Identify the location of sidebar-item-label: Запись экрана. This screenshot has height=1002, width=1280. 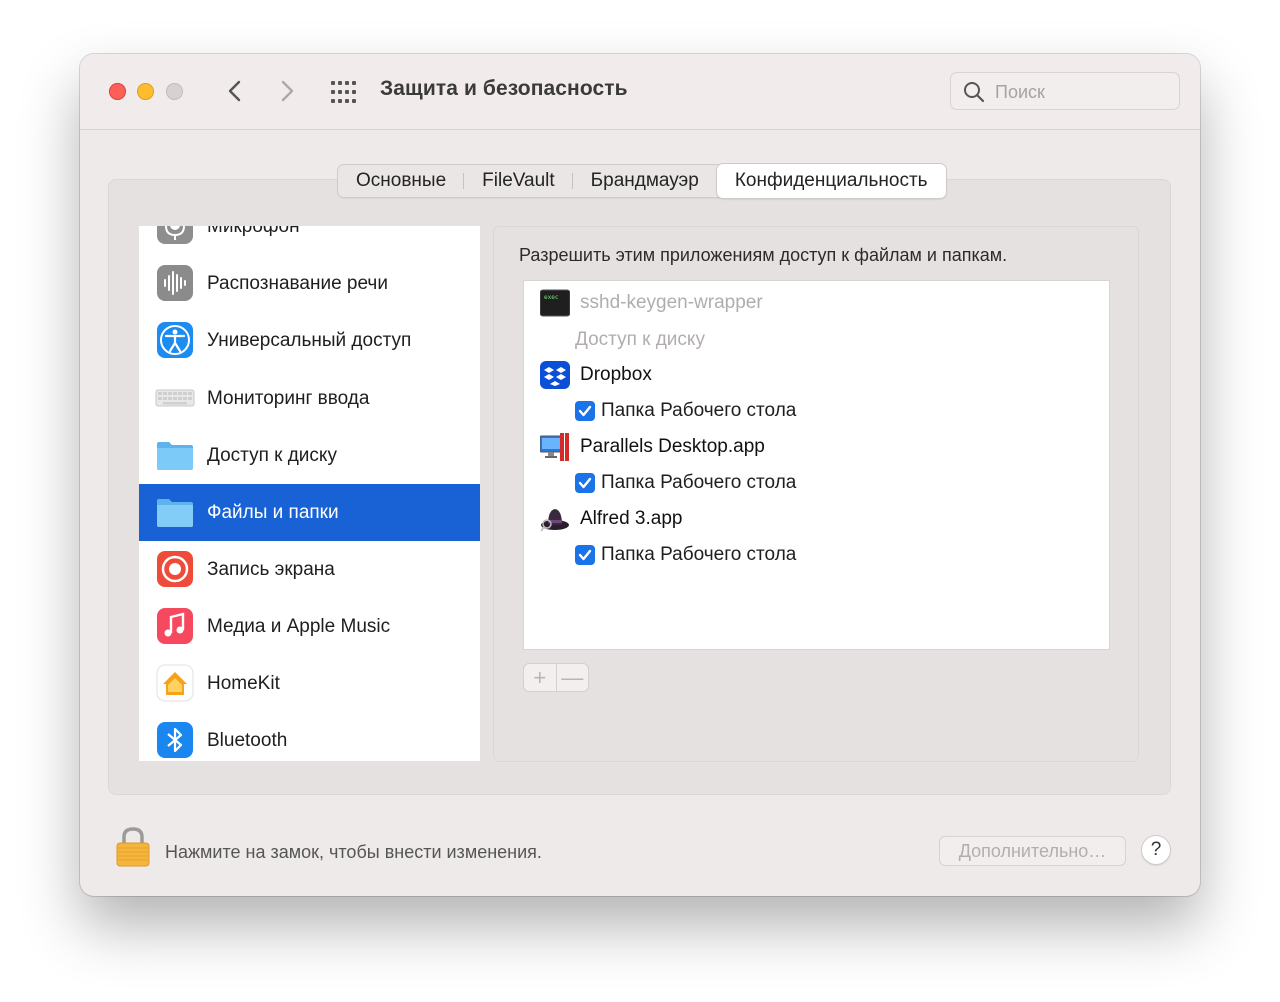
(271, 569).